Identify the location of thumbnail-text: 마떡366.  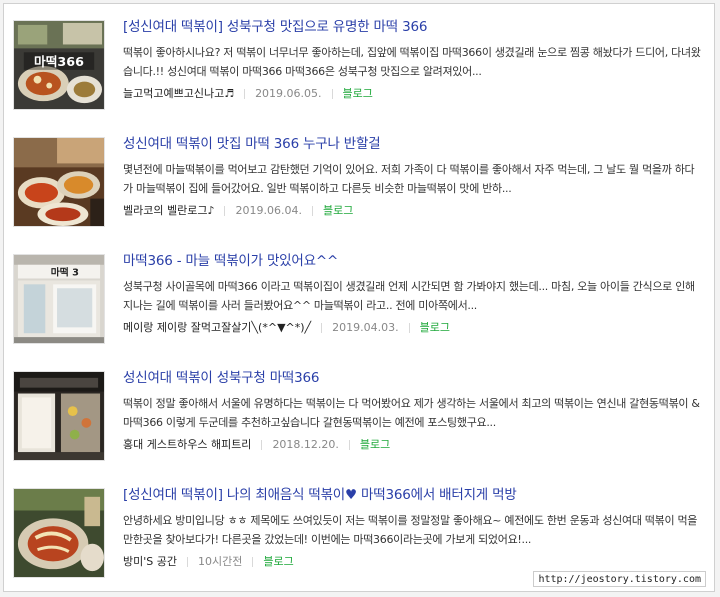
(59, 61).